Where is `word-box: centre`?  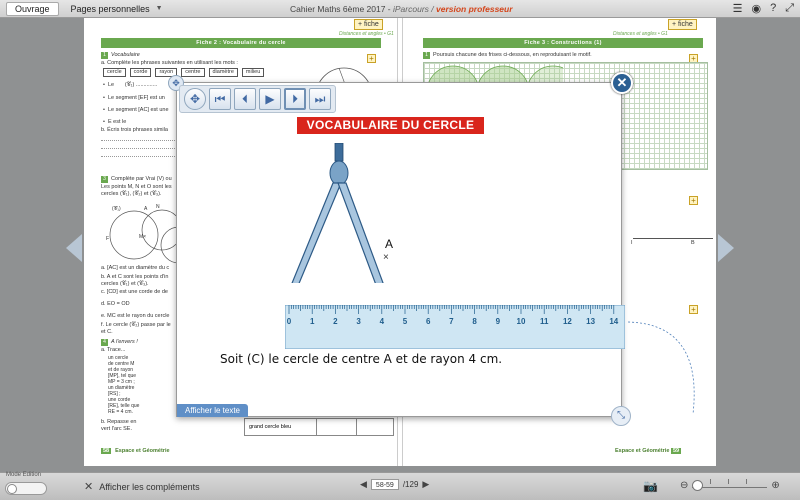
word-box: centre is located at coordinates (193, 72).